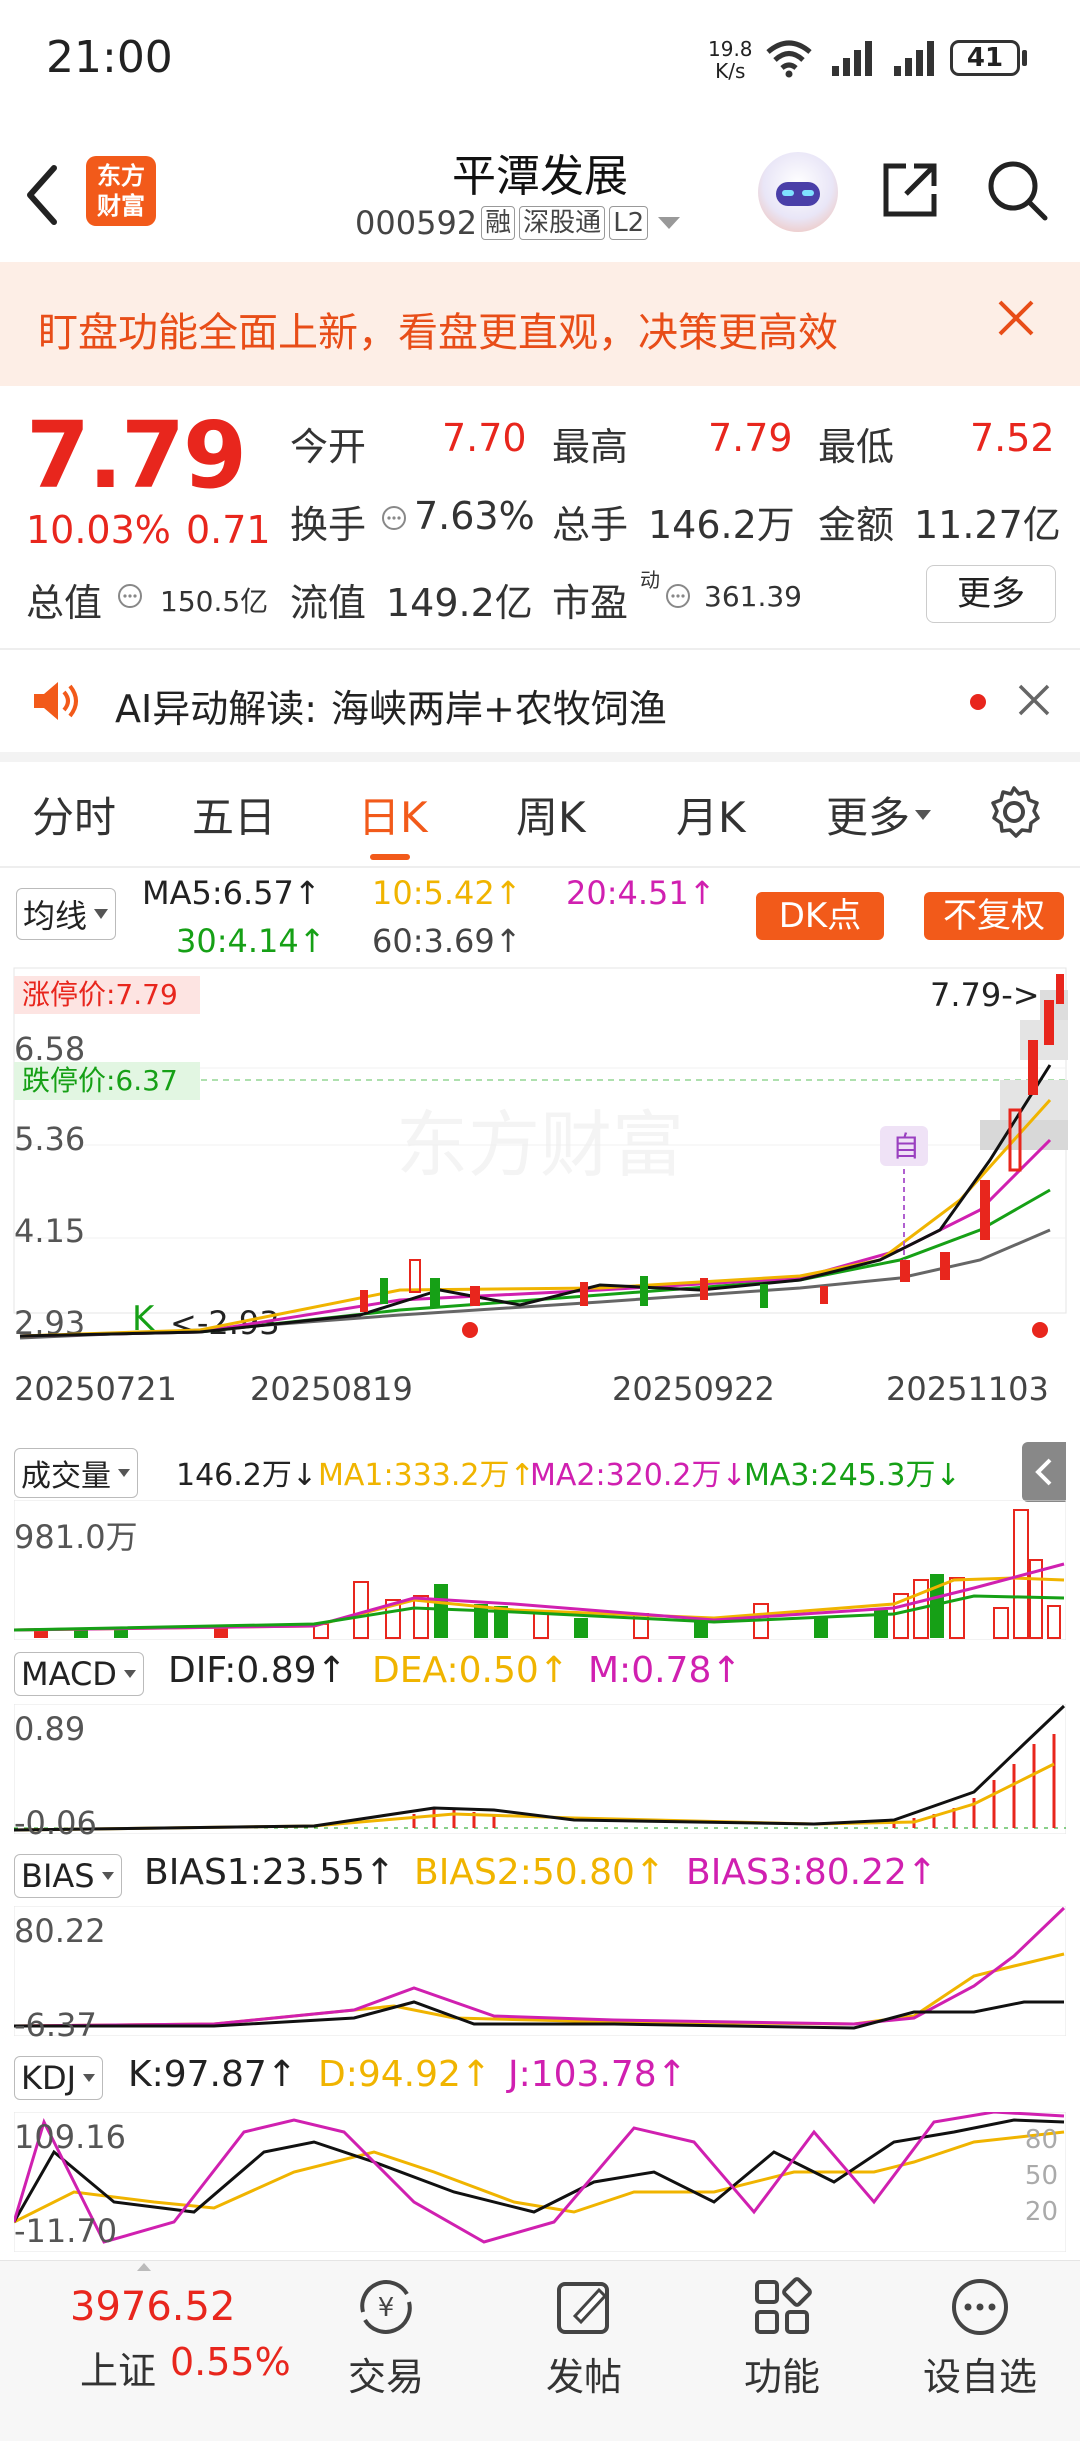 The height and width of the screenshot is (2441, 1080). What do you see at coordinates (484, 438) in the screenshot?
I see `open-value: 7.70` at bounding box center [484, 438].